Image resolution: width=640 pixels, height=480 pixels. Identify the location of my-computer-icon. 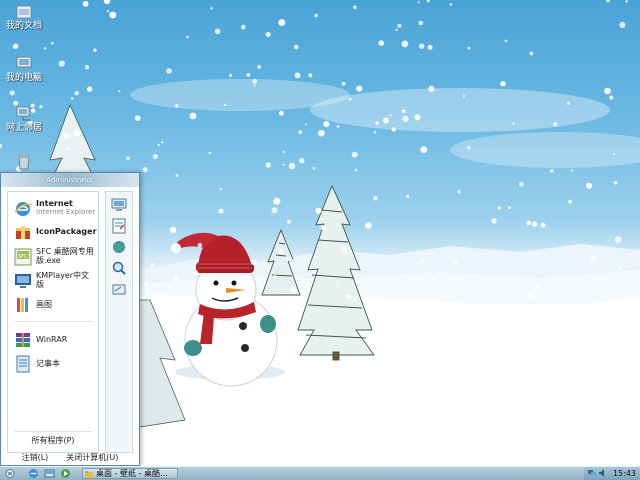
(119, 205).